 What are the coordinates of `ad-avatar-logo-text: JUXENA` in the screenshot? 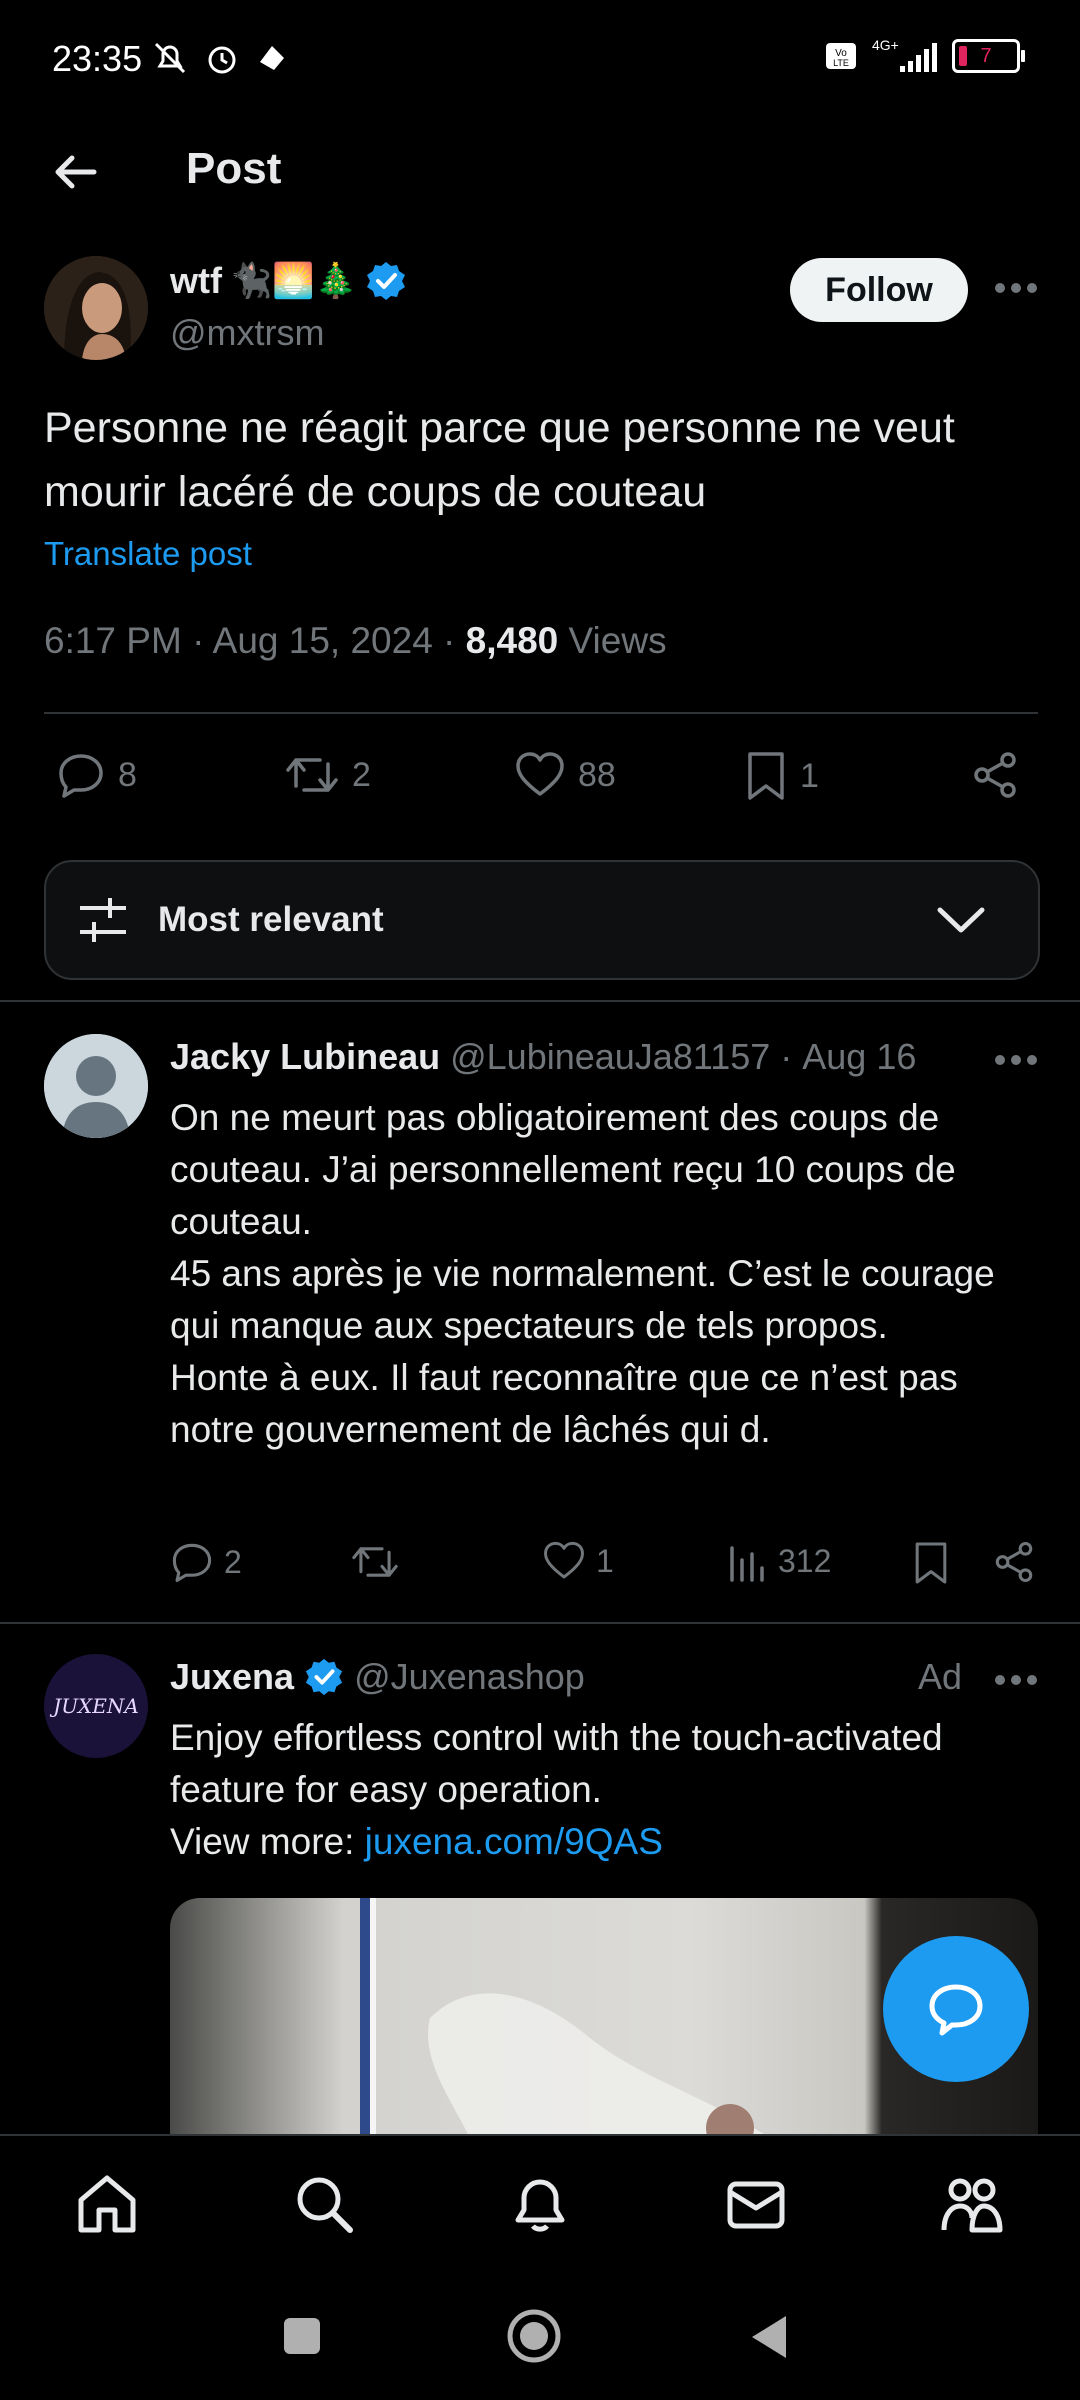 It's located at (96, 1706).